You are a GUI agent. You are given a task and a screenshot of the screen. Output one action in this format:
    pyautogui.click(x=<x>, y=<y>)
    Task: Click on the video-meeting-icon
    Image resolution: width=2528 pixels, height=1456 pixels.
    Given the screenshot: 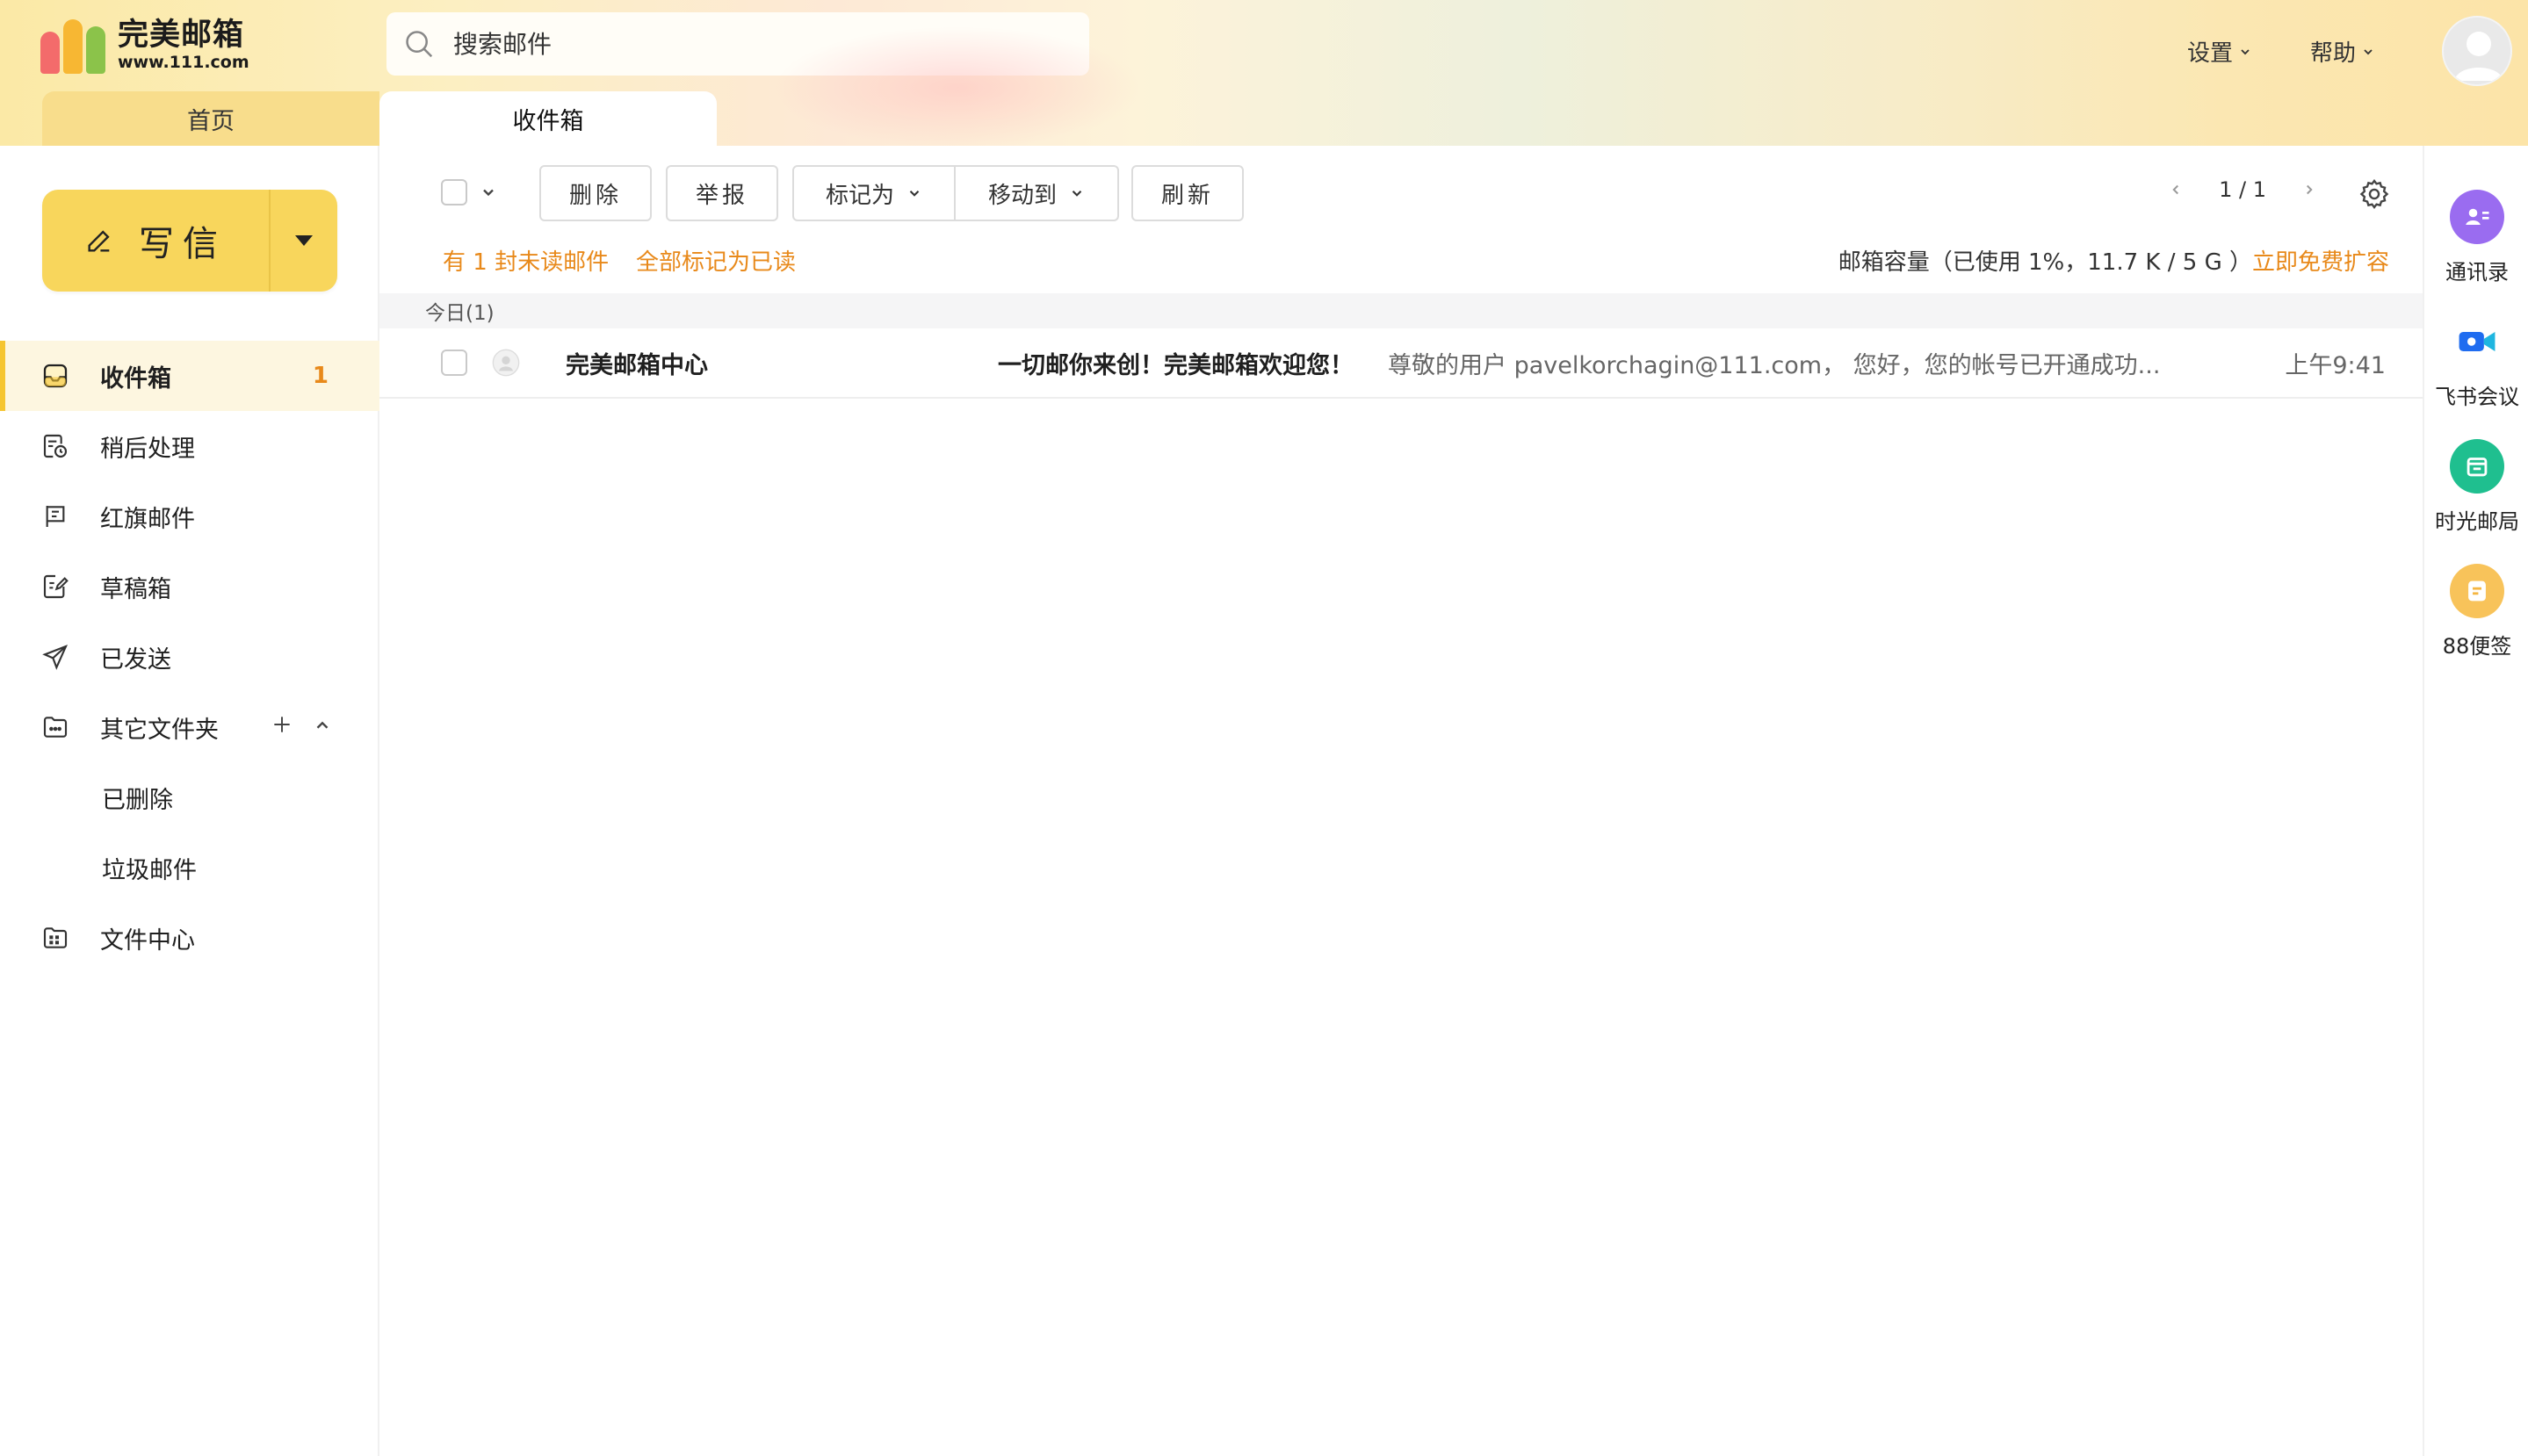 What is the action you would take?
    pyautogui.click(x=2477, y=341)
    